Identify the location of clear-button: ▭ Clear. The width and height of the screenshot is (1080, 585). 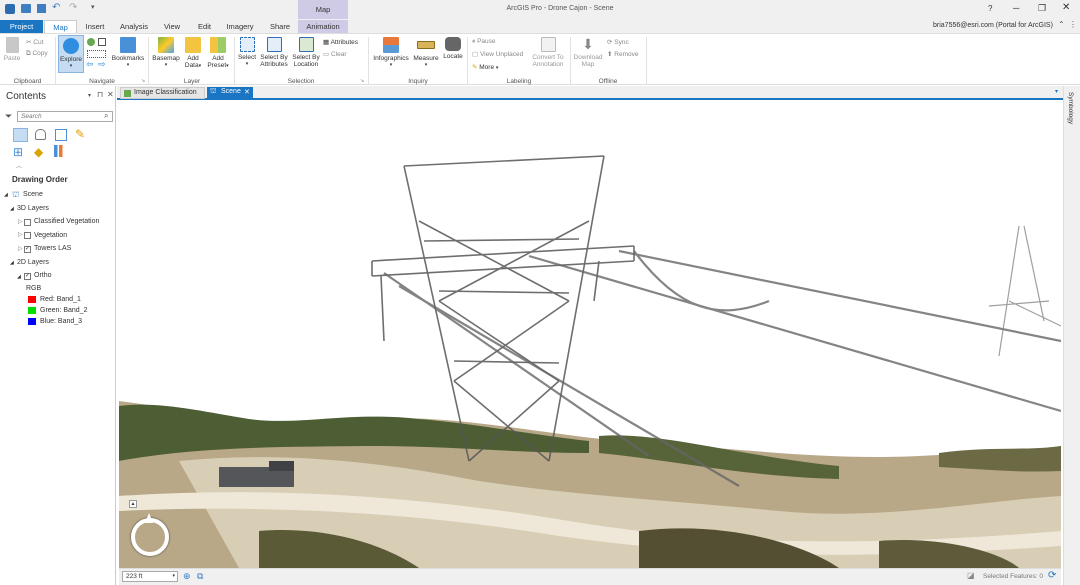
(335, 54).